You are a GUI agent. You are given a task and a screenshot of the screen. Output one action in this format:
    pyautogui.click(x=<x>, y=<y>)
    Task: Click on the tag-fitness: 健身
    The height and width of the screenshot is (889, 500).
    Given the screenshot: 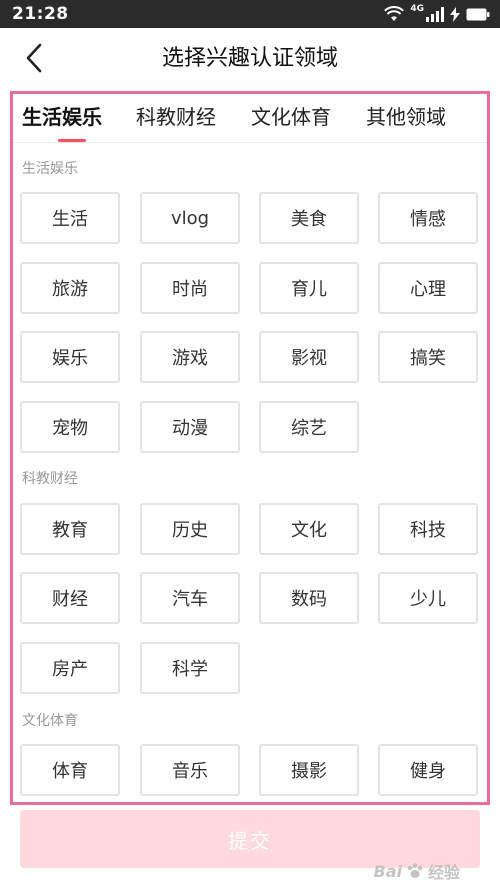 What is the action you would take?
    pyautogui.click(x=428, y=770)
    